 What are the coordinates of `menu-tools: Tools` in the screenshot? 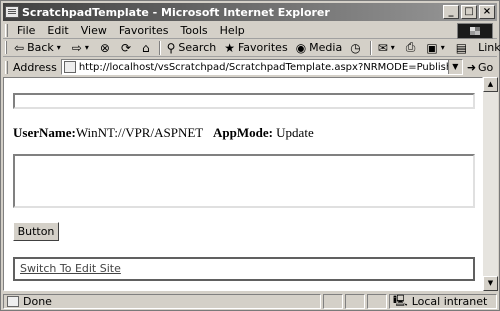 It's located at (194, 30).